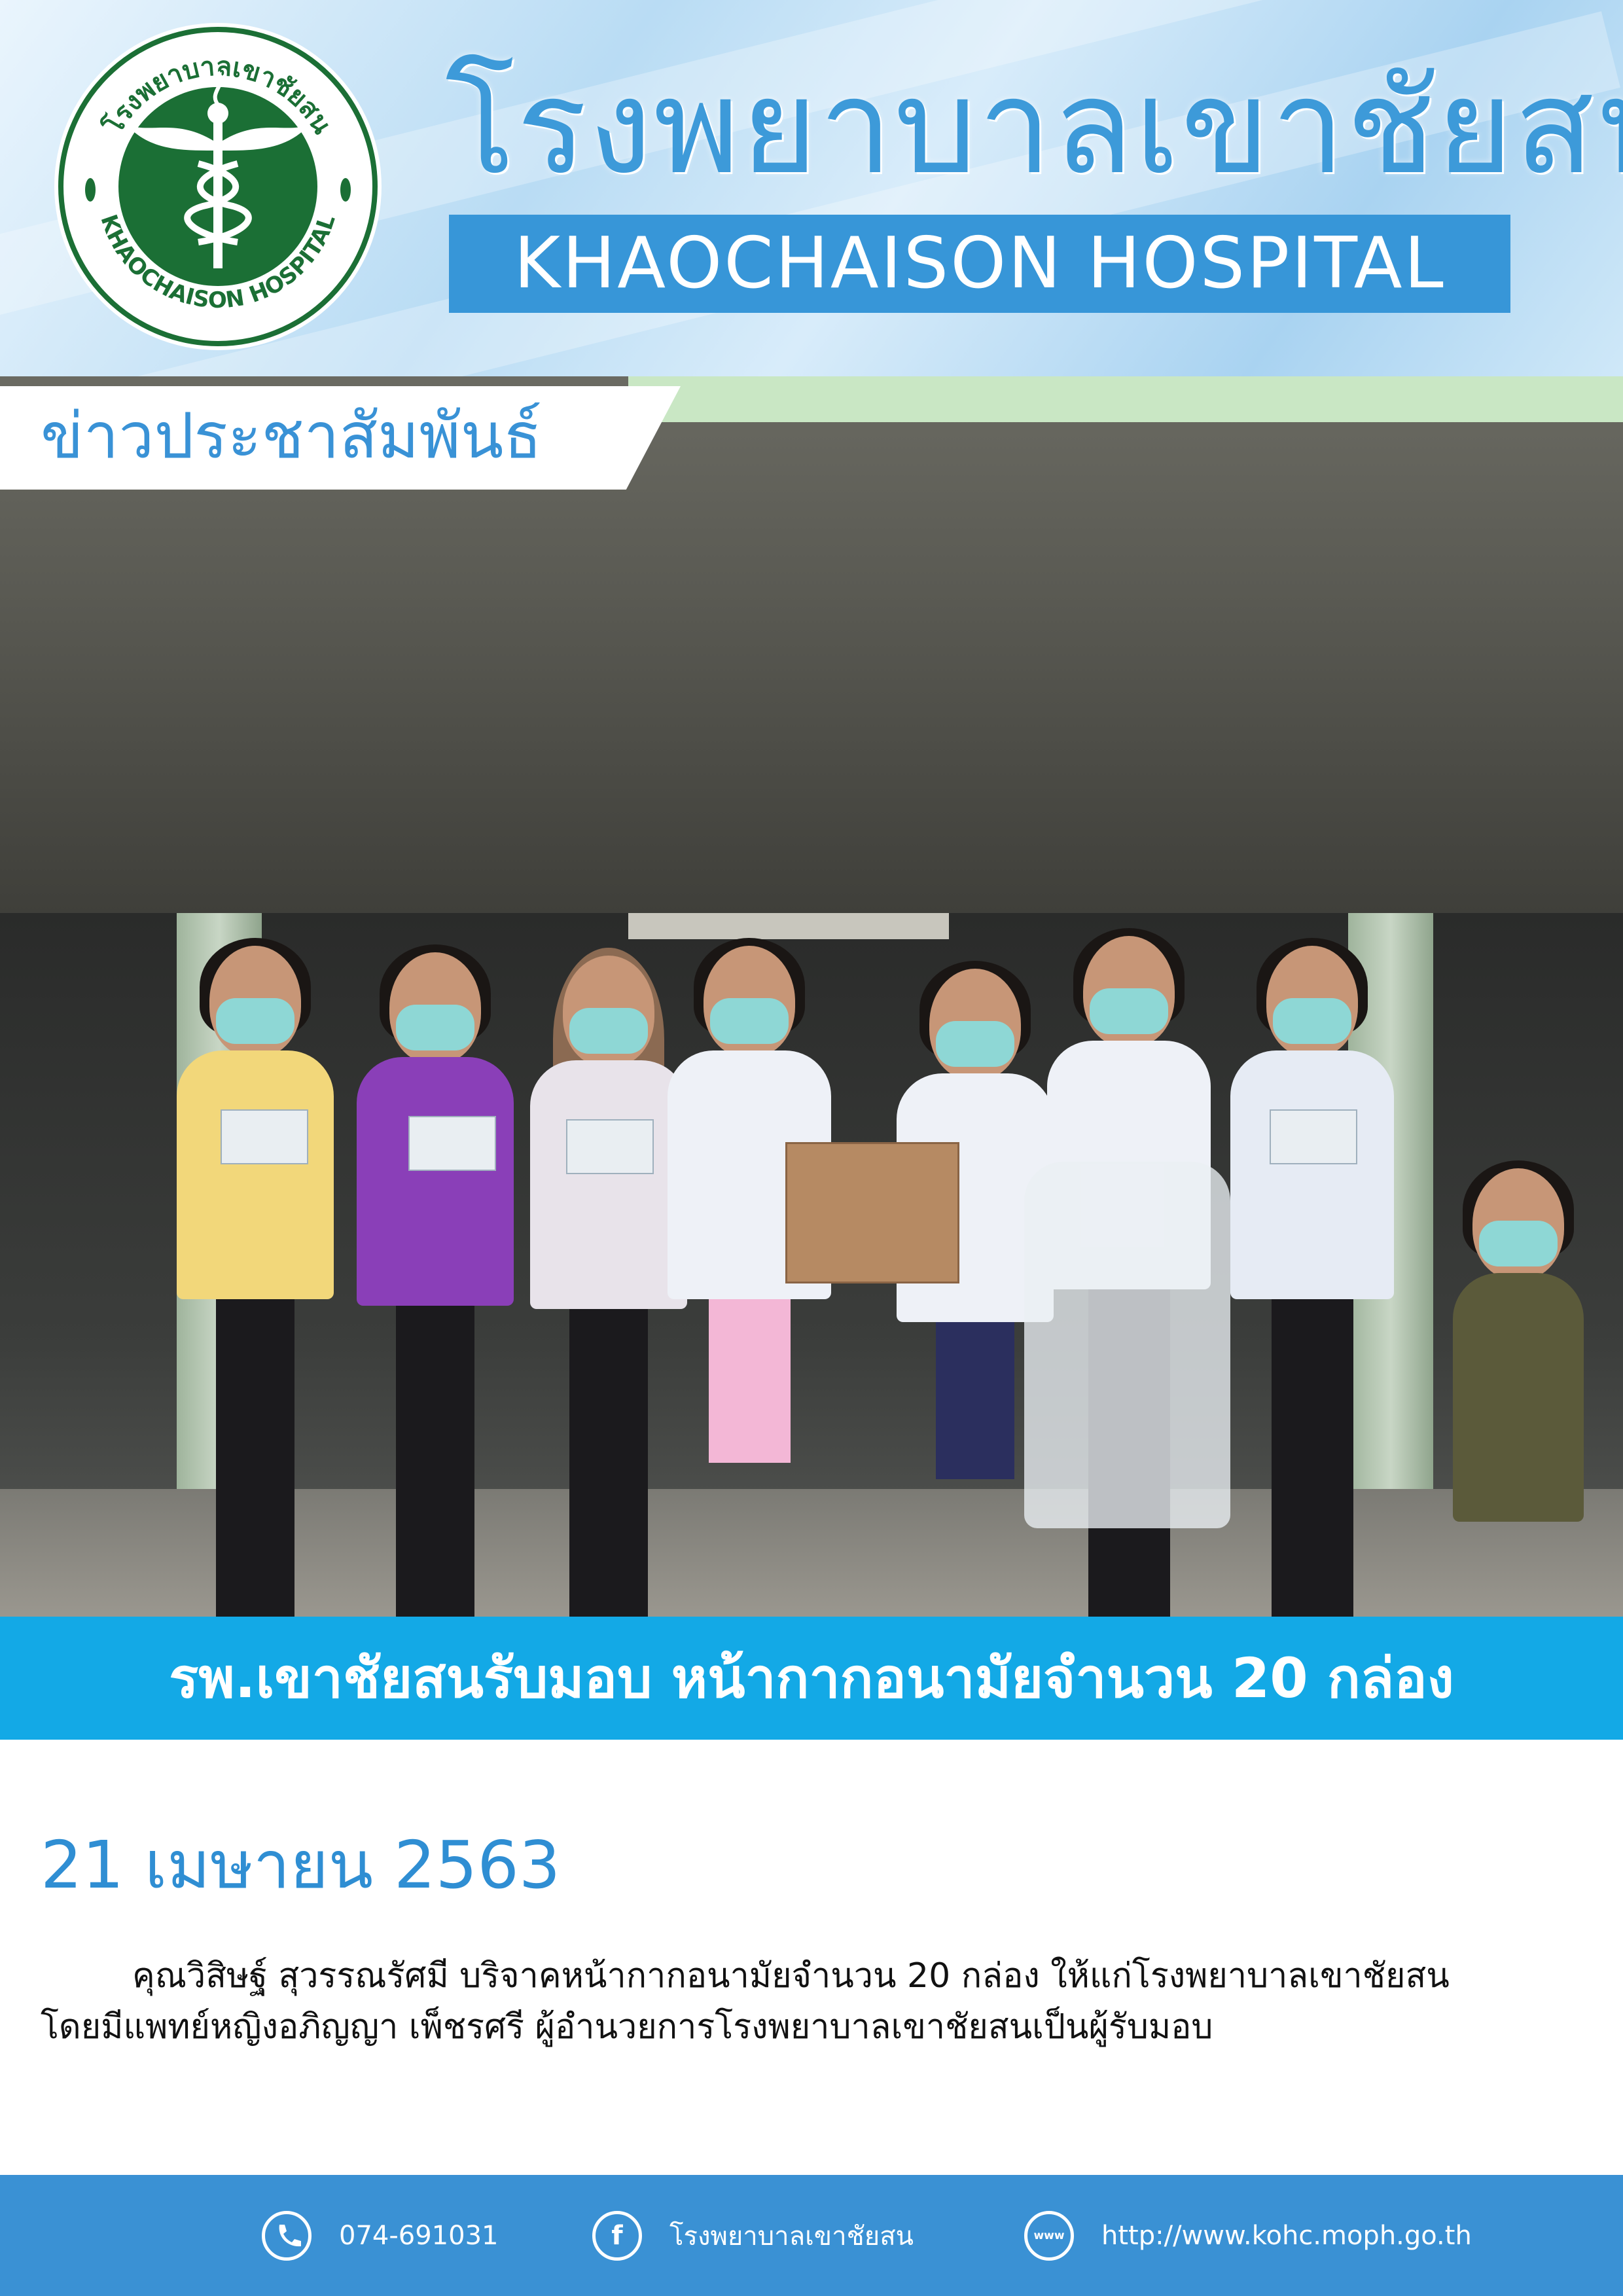 The width and height of the screenshot is (1623, 2296). What do you see at coordinates (287, 2235) in the screenshot?
I see `phone-icon` at bounding box center [287, 2235].